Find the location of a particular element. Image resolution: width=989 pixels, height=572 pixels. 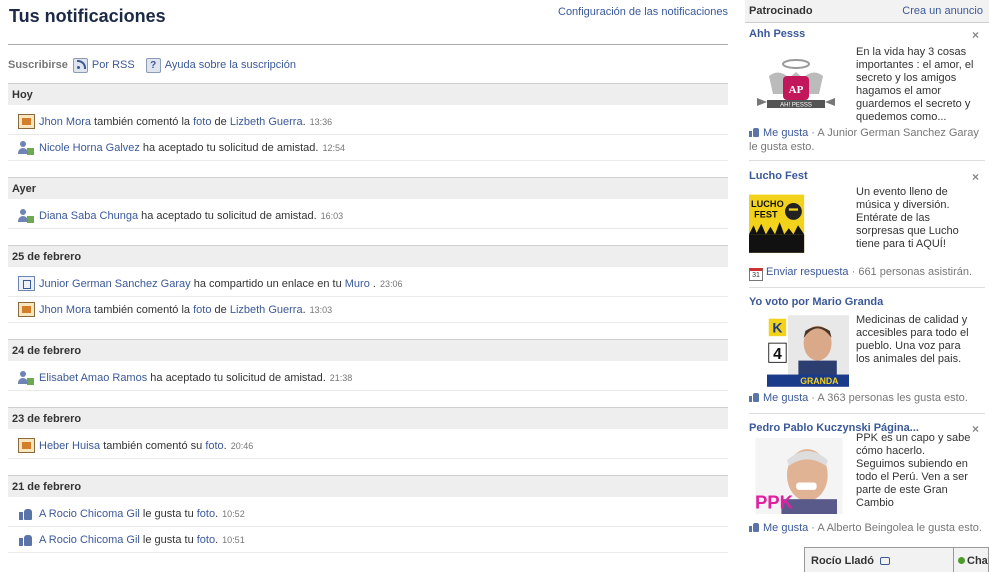

section-header: 23 de febrero is located at coordinates (368, 418).